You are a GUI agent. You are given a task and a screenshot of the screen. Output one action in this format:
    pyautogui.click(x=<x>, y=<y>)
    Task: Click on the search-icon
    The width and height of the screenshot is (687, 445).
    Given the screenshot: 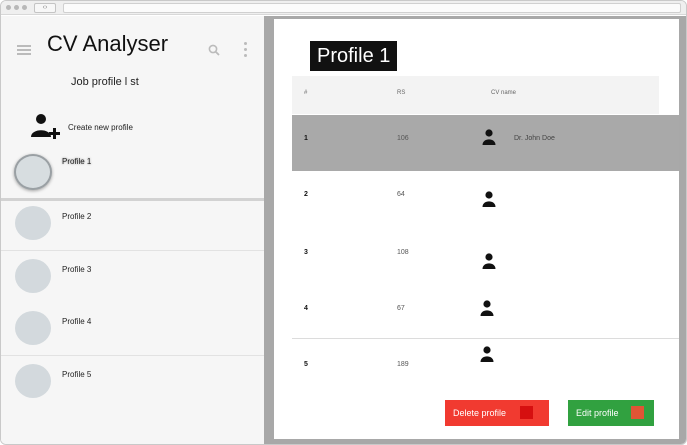 What is the action you would take?
    pyautogui.click(x=214, y=50)
    